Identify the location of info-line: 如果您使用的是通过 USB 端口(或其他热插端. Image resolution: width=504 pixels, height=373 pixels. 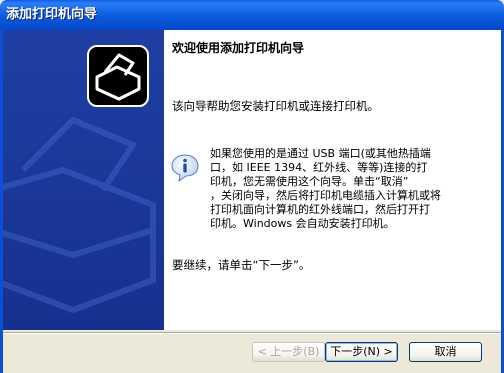
(320, 153).